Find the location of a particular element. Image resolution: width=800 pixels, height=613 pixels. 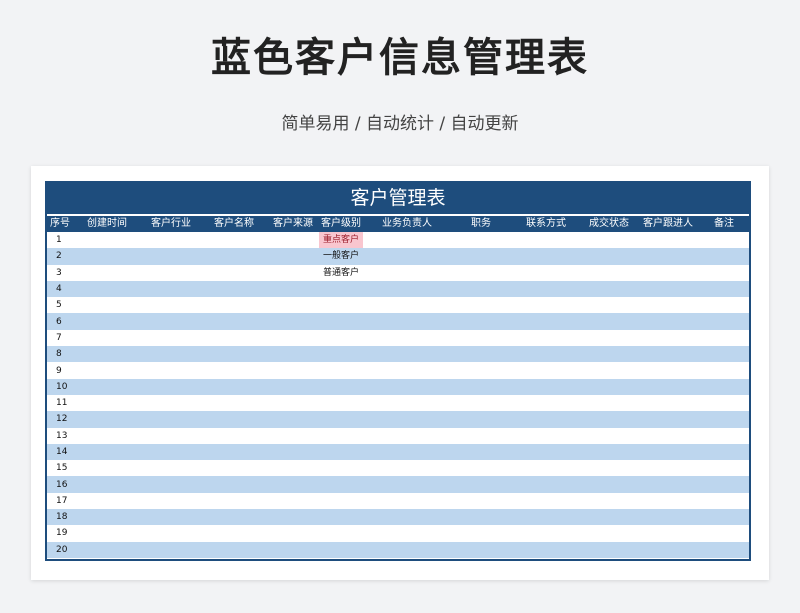

row-number-cell: 5 is located at coordinates (60, 305).